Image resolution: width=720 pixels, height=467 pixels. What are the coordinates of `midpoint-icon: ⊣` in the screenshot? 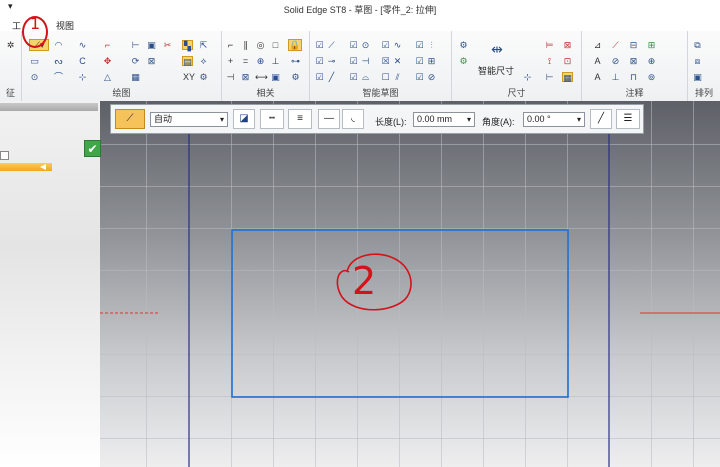 It's located at (365, 61).